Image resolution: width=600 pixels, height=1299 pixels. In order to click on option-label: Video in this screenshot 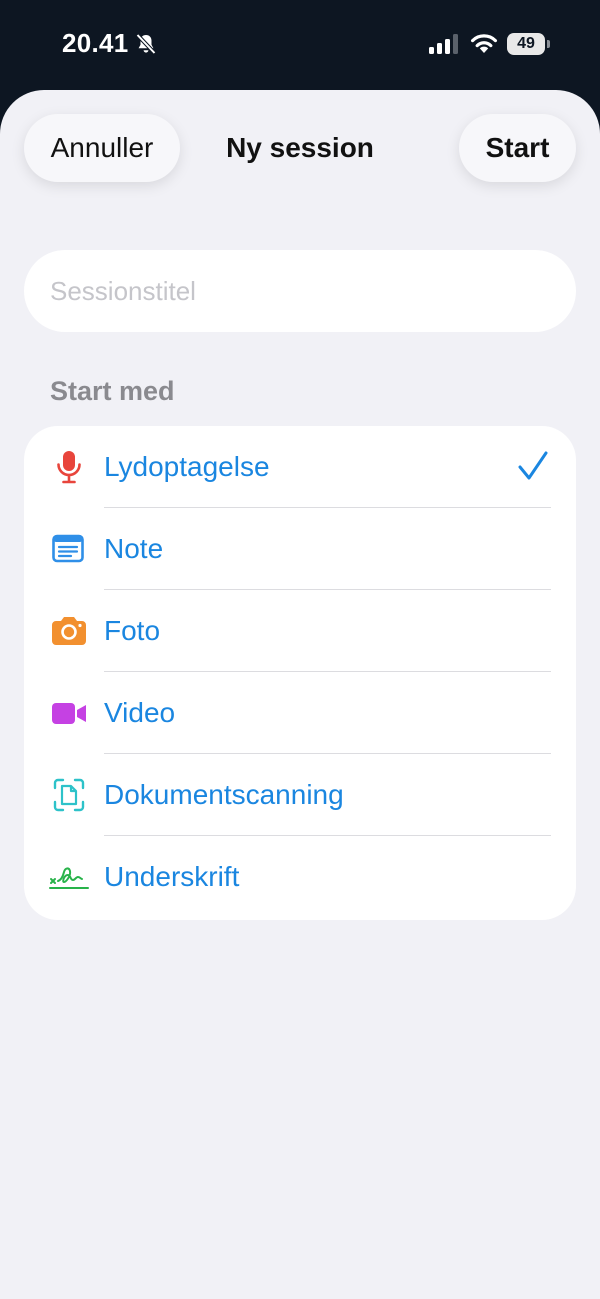, I will do `click(140, 712)`.